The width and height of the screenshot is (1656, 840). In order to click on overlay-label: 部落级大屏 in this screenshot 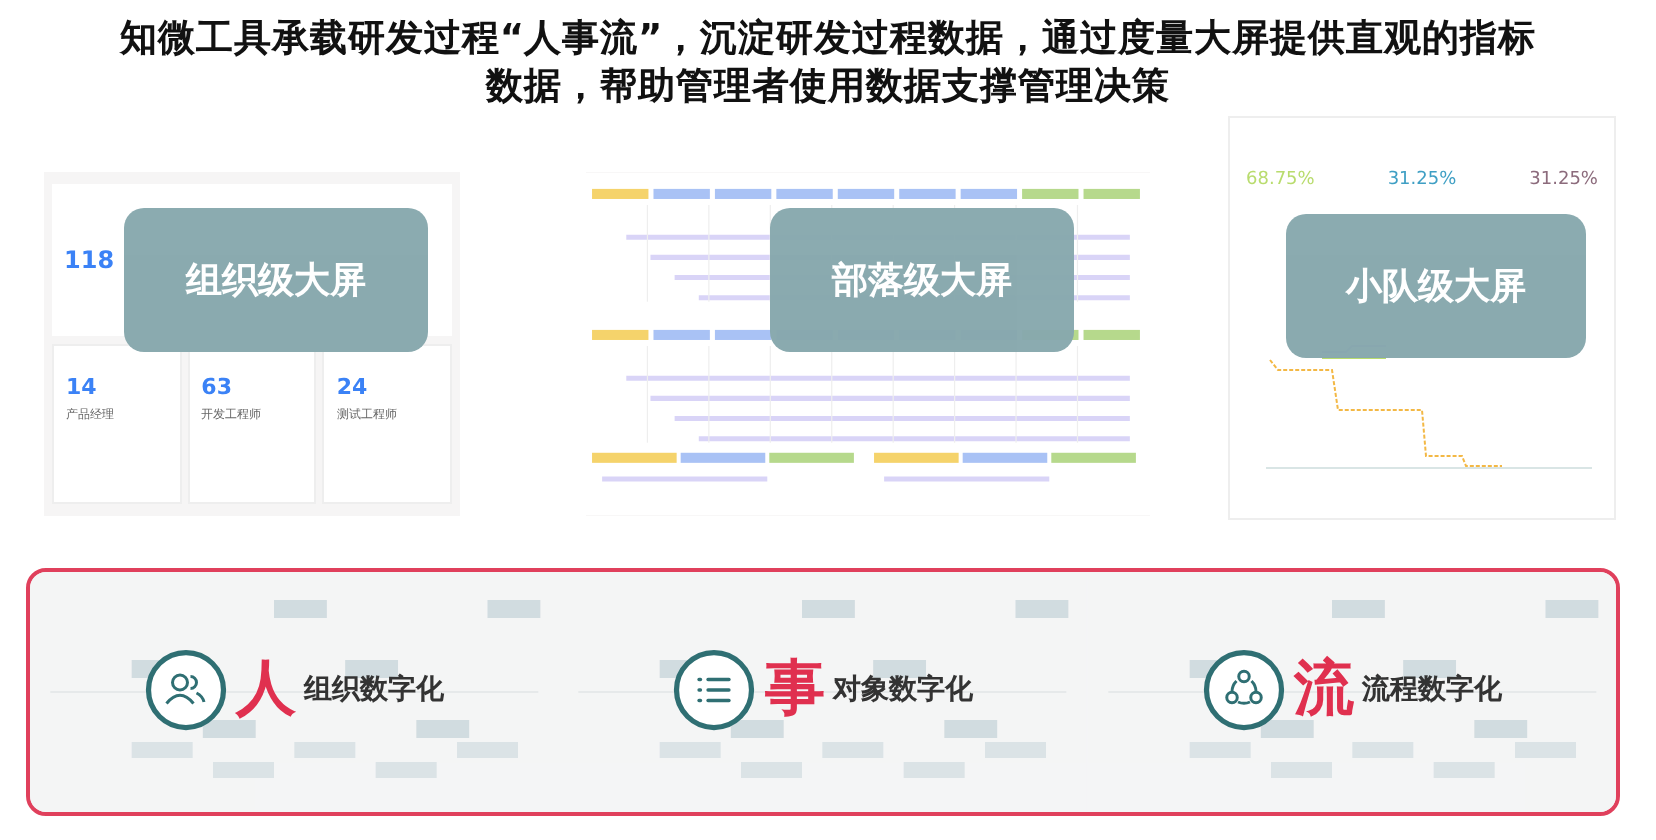, I will do `click(922, 280)`.